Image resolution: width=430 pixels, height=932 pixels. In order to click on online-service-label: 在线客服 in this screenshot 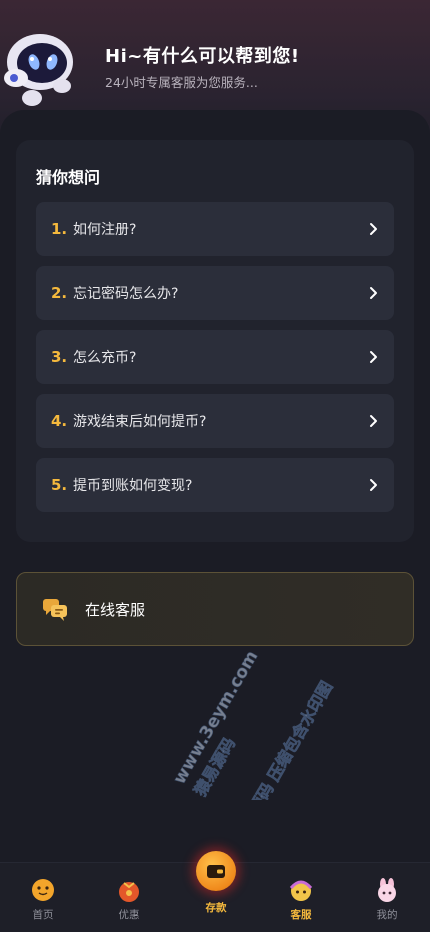, I will do `click(115, 609)`.